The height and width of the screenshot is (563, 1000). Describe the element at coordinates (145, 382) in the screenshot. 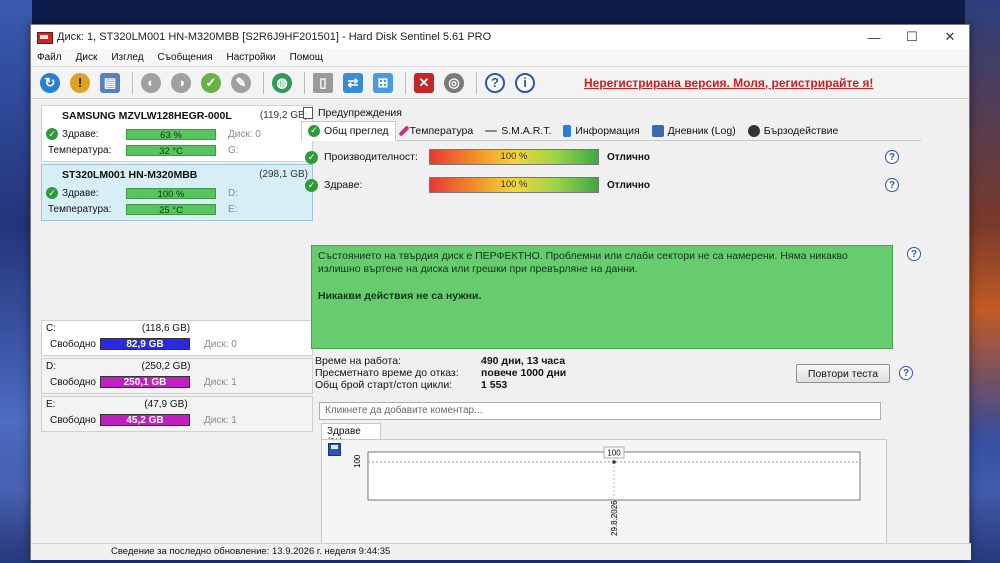

I see `free-space-bar: 250,1 GB` at that location.